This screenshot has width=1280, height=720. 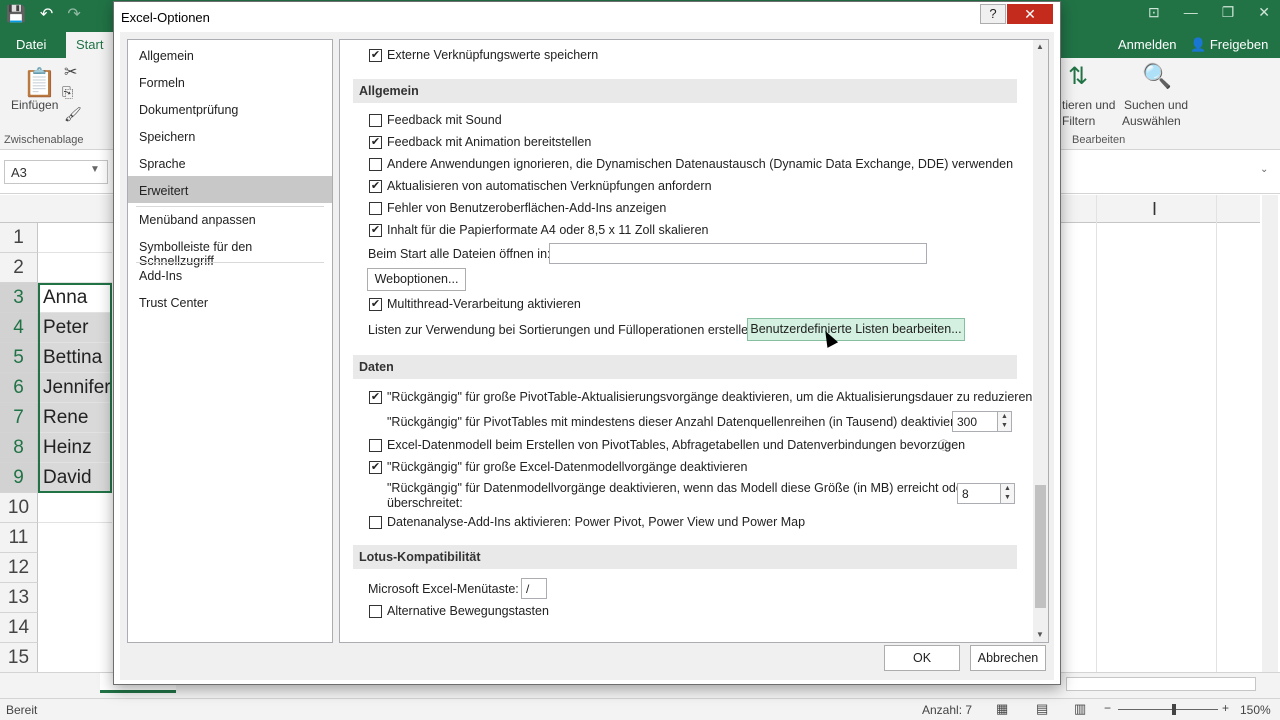 I want to click on sort-filter-label-2: Filtern, so click(x=1078, y=121).